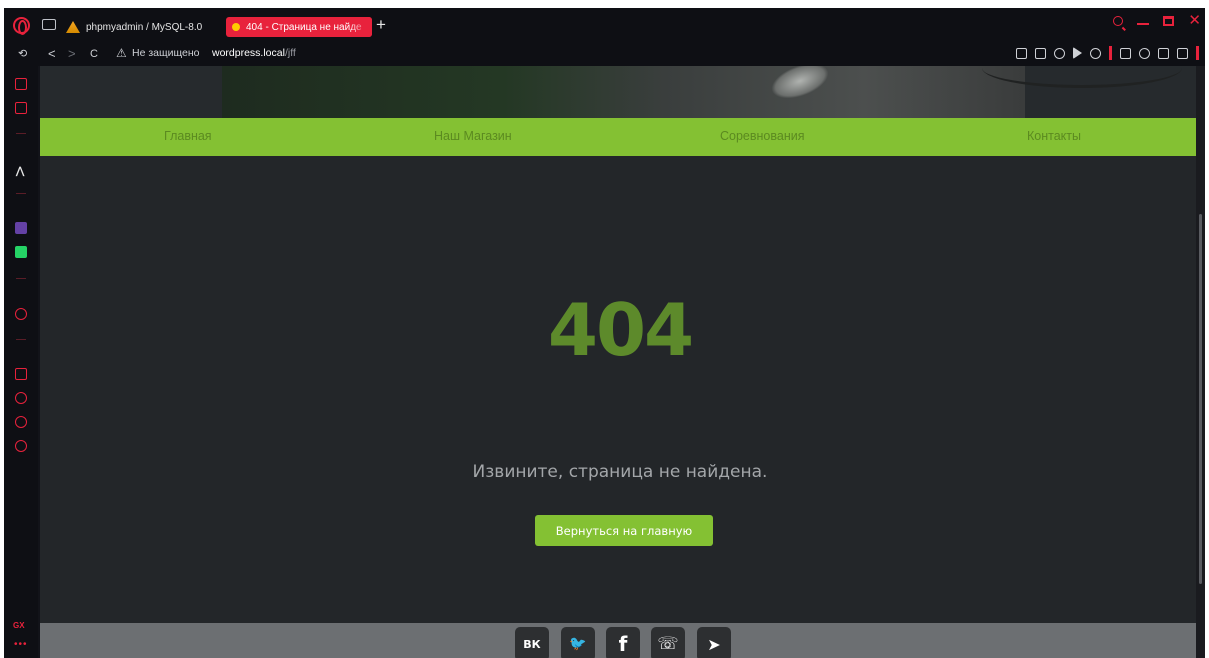 The height and width of the screenshot is (658, 1209). Describe the element at coordinates (21, 84) in the screenshot. I see `gx-control-icon` at that location.